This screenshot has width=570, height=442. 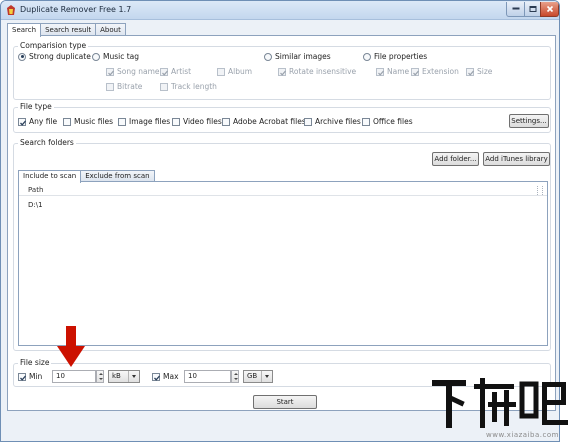 I want to click on close-icon, so click(x=549, y=9).